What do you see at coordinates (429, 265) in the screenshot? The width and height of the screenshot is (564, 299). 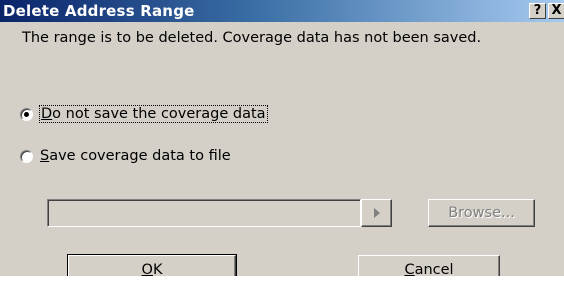 I see `cancel-button: Cancel` at bounding box center [429, 265].